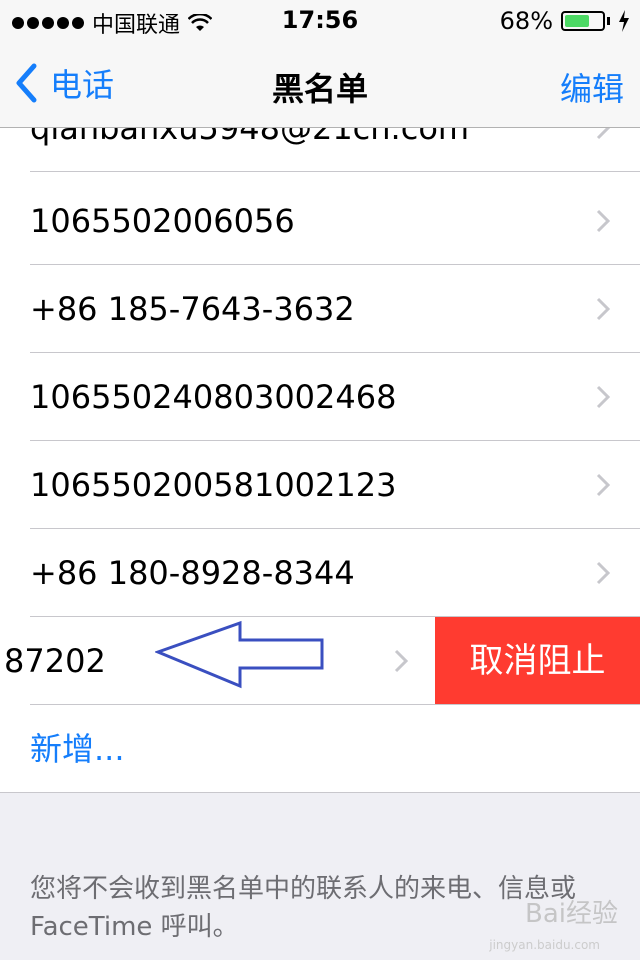  I want to click on row-divider, so click(335, 171).